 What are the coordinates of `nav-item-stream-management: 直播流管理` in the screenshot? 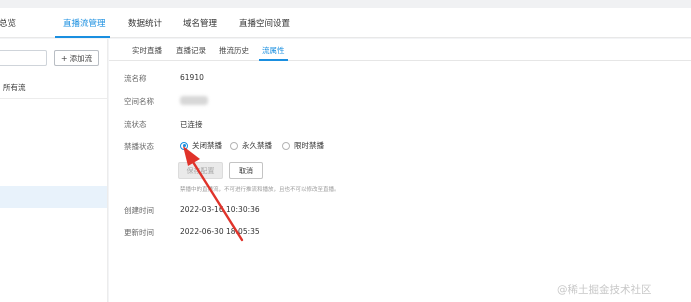 It's located at (84, 23).